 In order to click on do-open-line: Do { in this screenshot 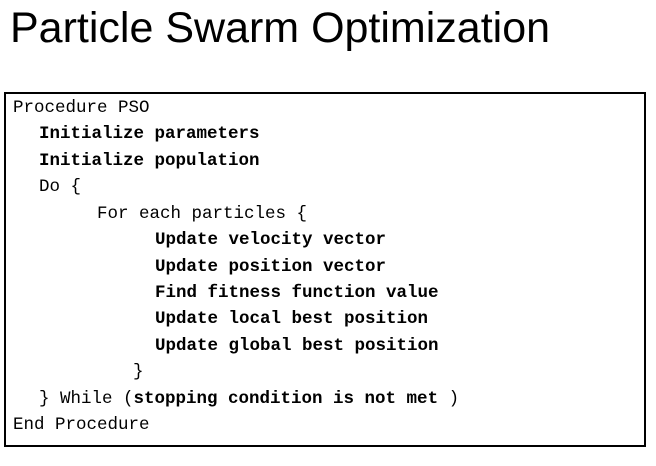, I will do `click(60, 187)`.